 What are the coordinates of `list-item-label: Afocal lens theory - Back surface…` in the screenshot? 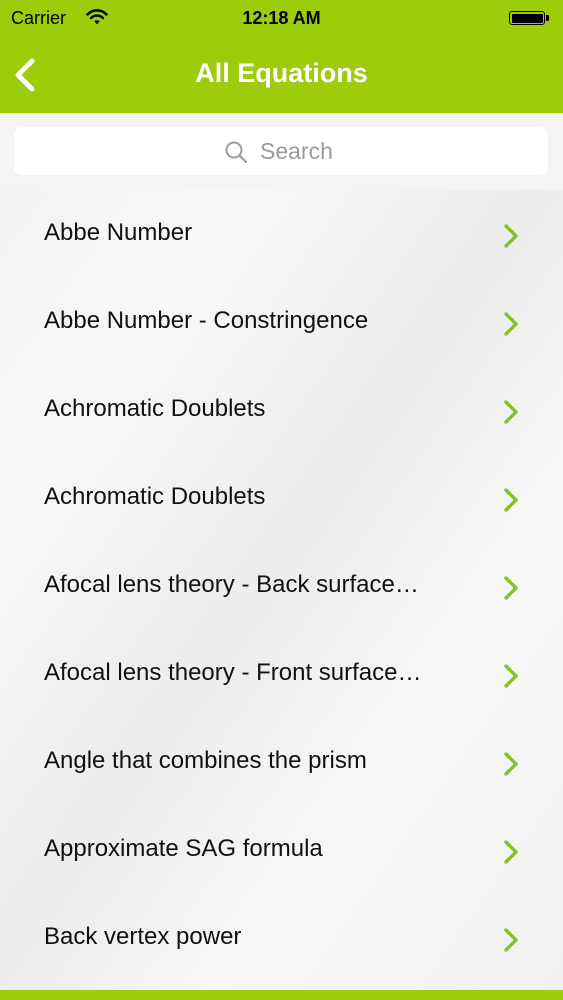 It's located at (231, 584).